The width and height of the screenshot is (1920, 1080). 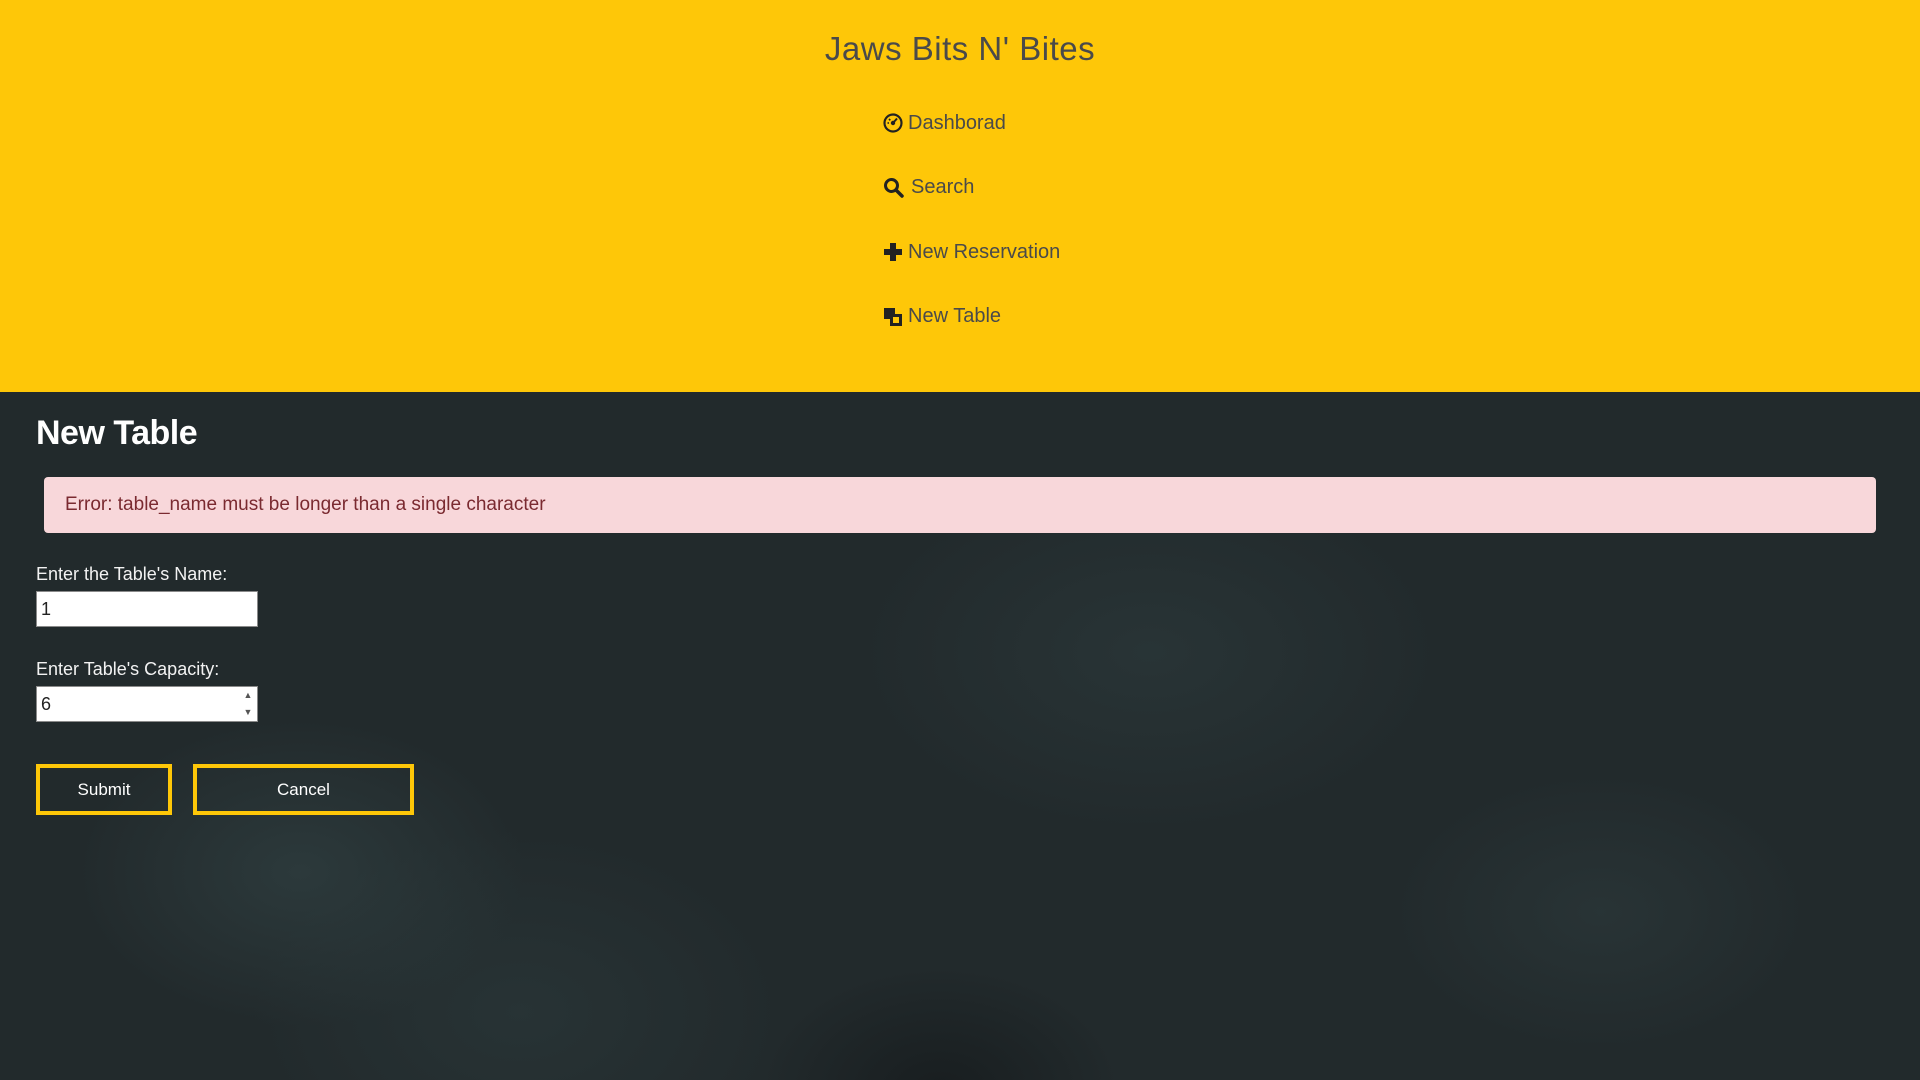 I want to click on nav-item-dashboard: Dashborad, so click(x=971, y=123).